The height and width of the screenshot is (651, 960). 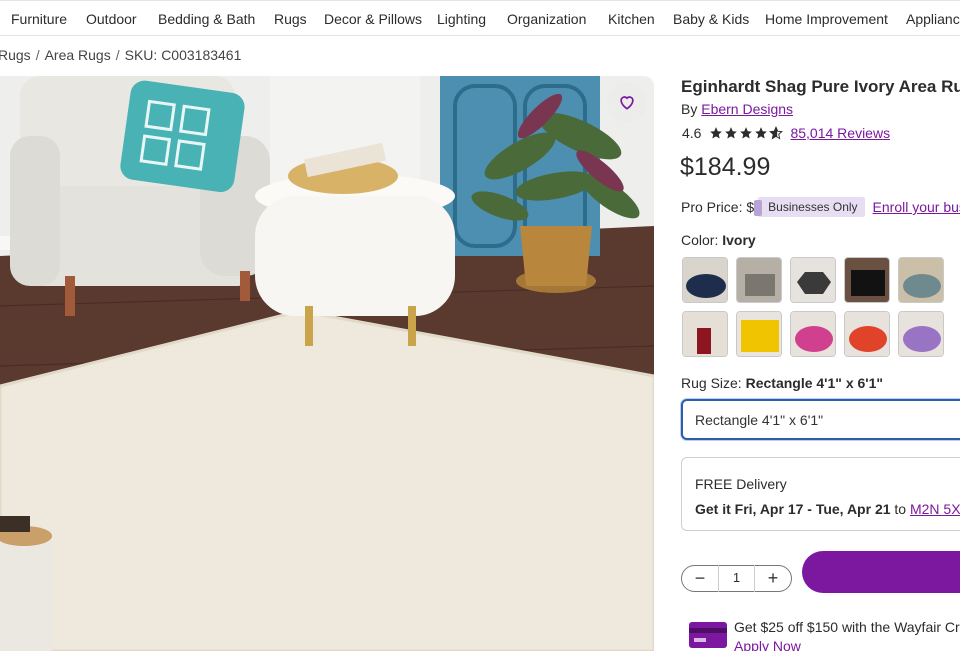 I want to click on swatch-black, so click(x=867, y=280).